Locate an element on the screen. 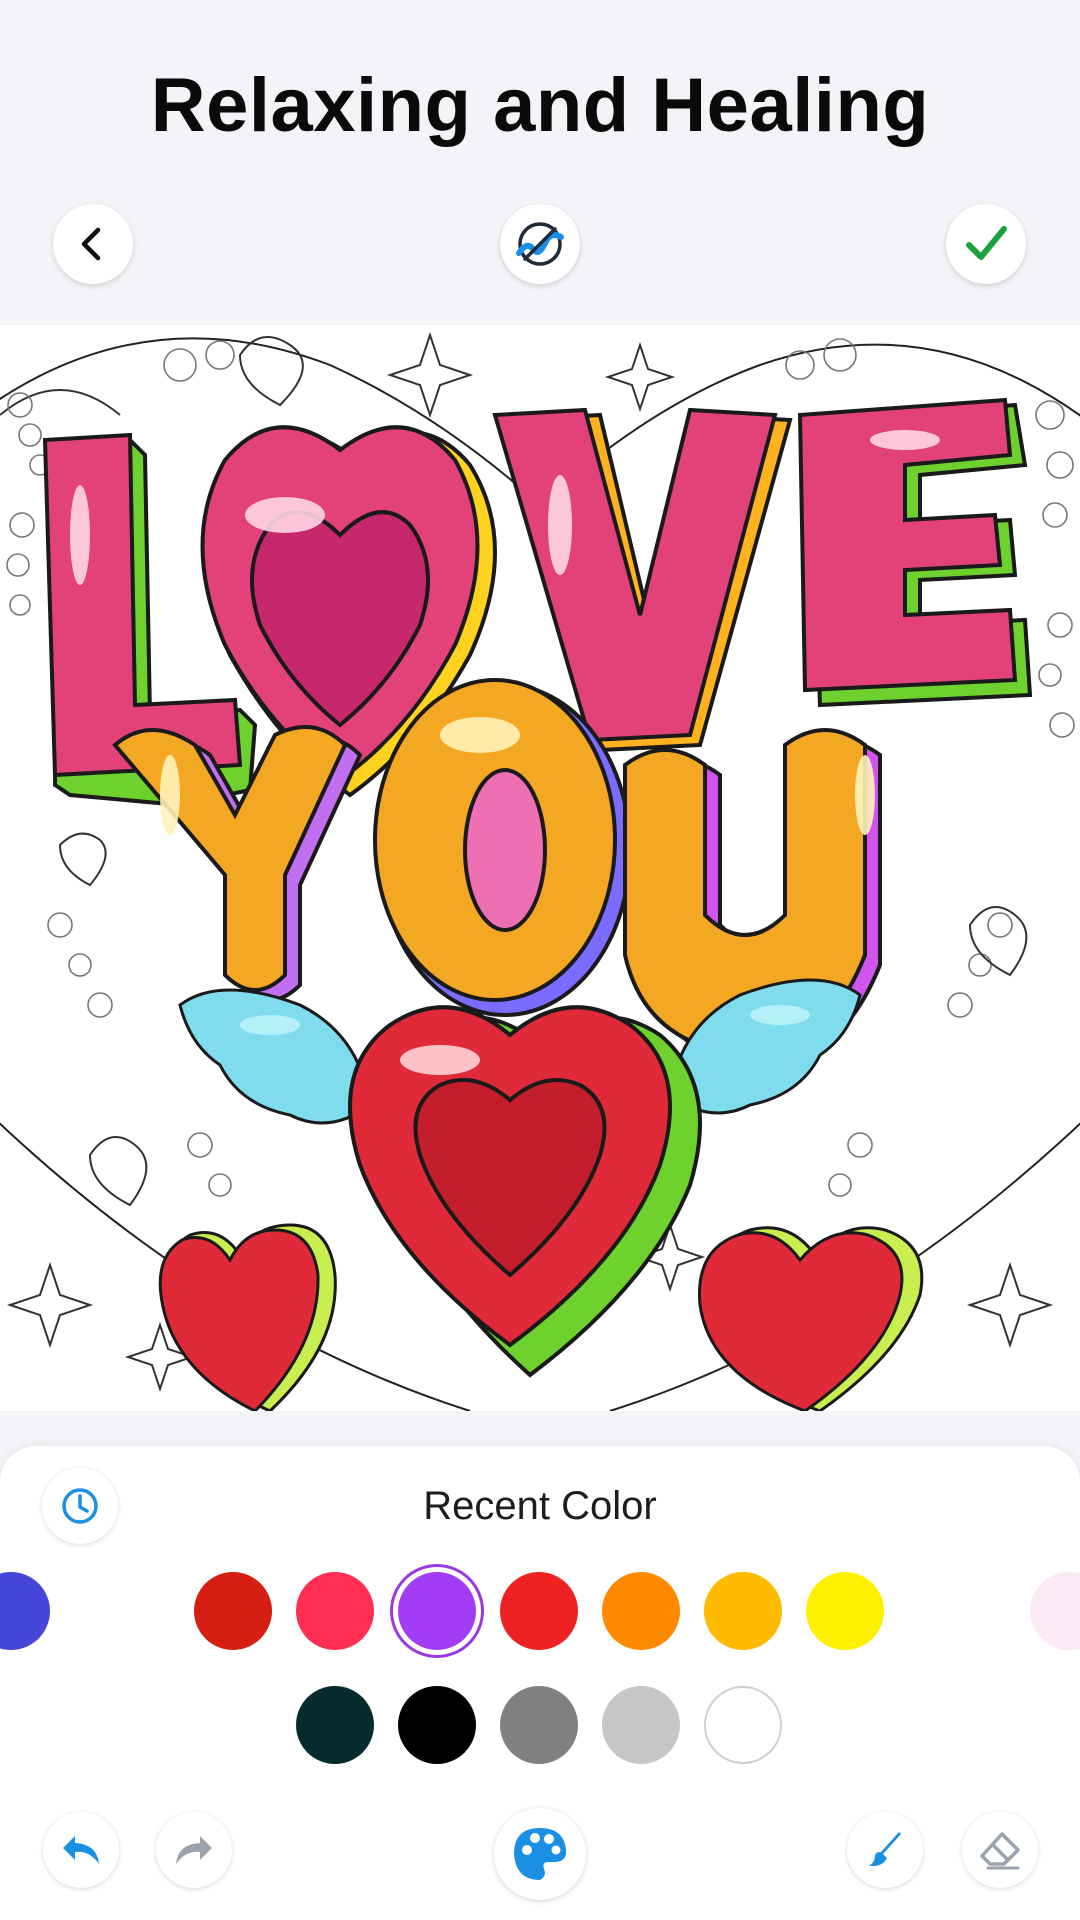 The height and width of the screenshot is (1920, 1080). color-swatch-purple-selected is located at coordinates (437, 1611).